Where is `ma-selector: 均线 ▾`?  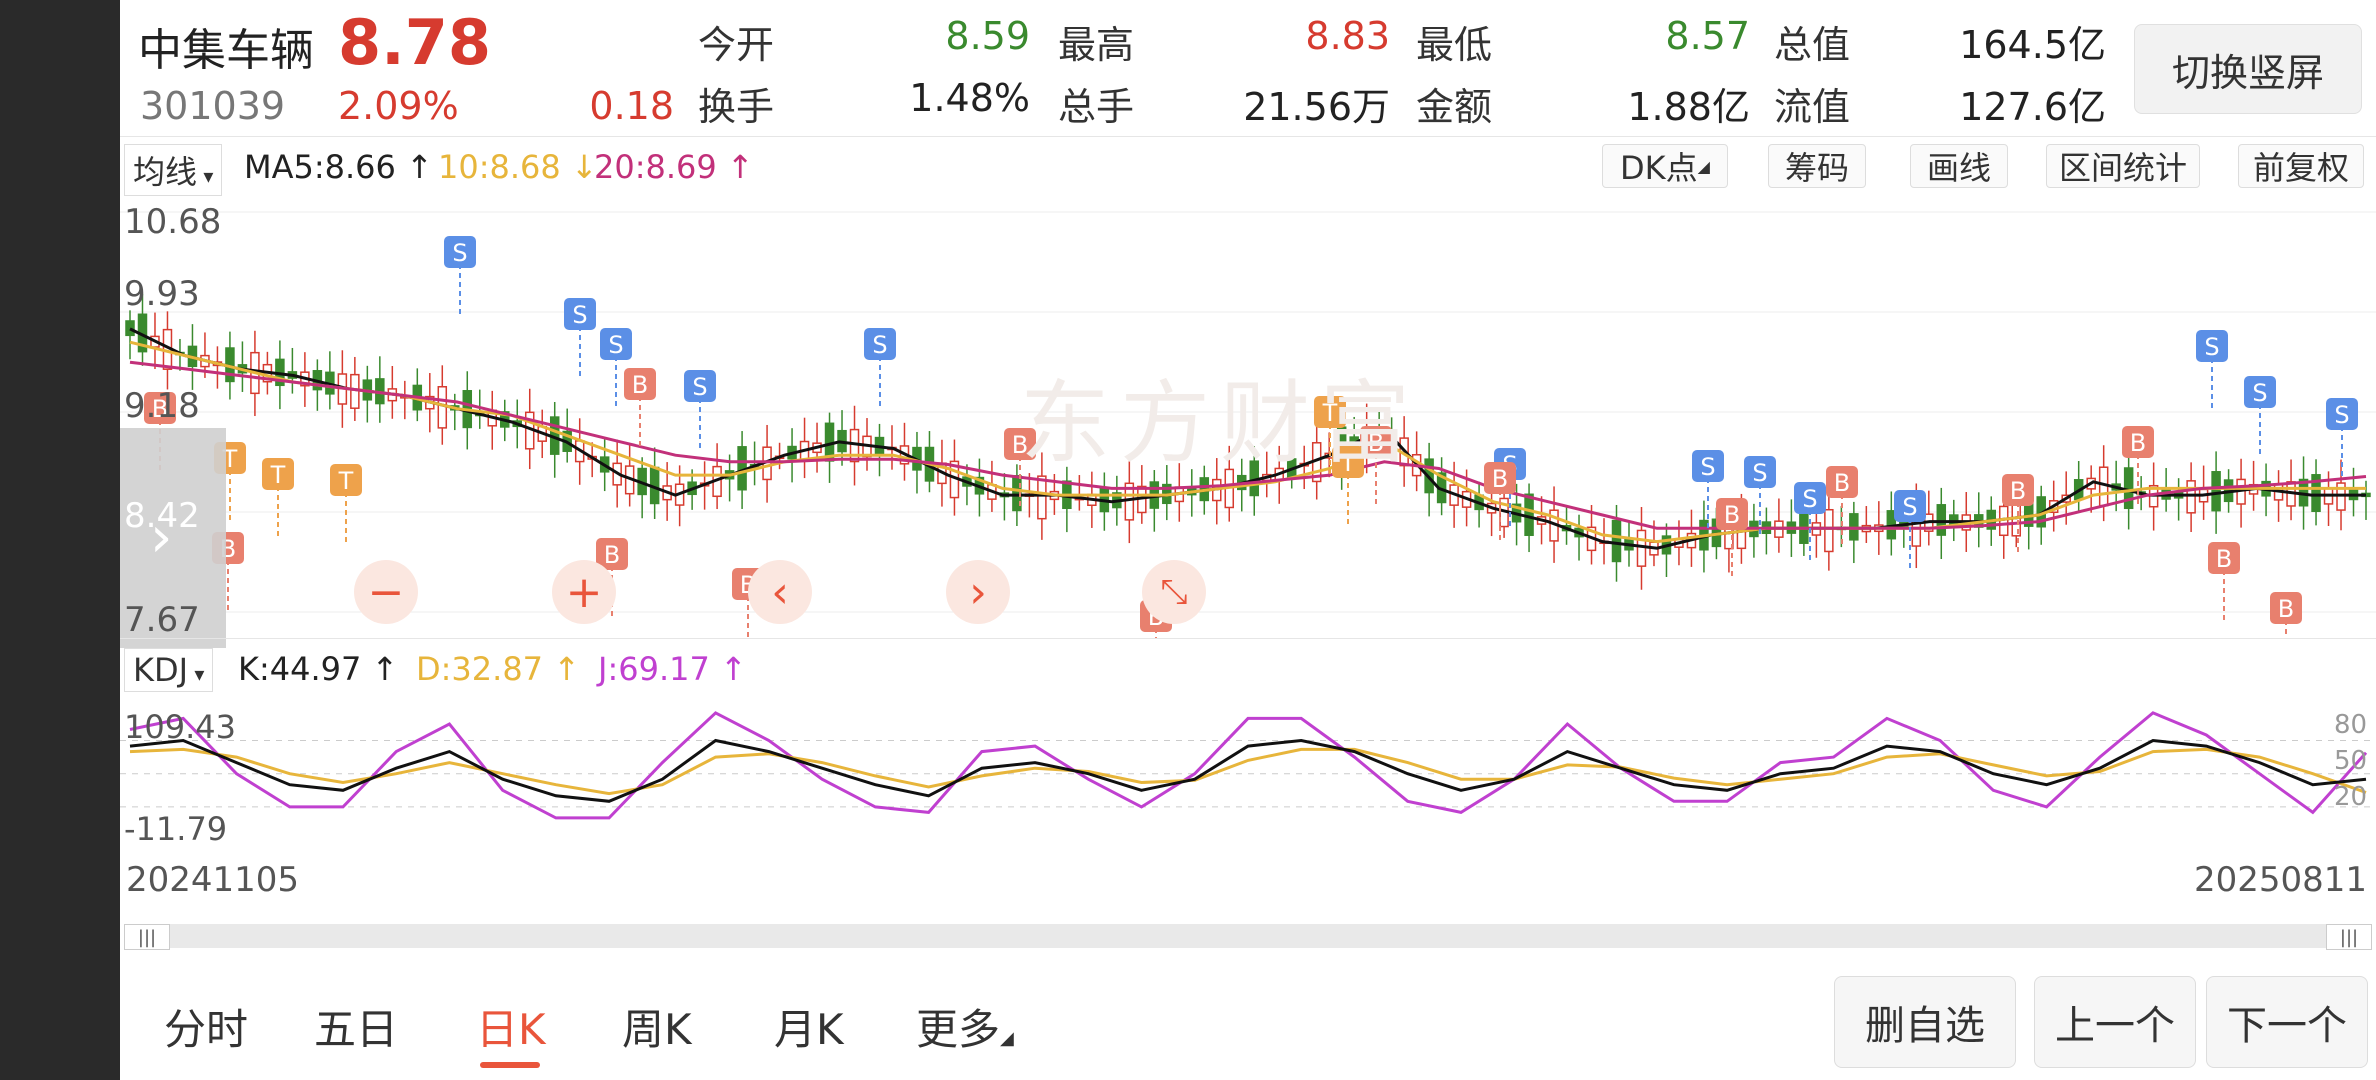 ma-selector: 均线 ▾ is located at coordinates (173, 170).